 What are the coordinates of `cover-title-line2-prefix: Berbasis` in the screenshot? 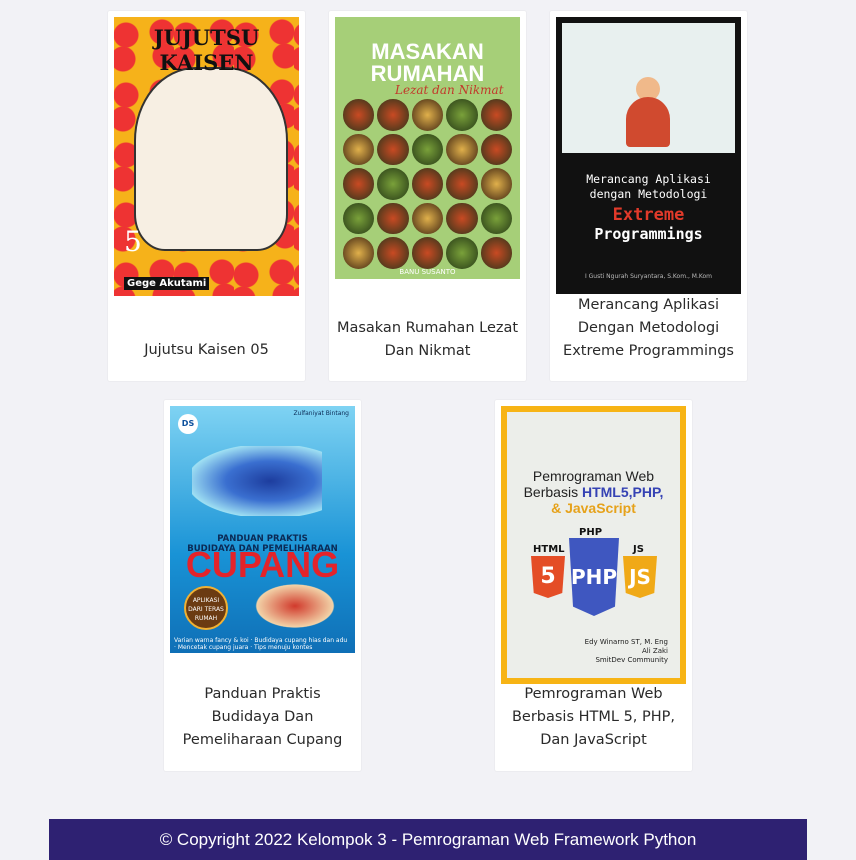 It's located at (551, 492).